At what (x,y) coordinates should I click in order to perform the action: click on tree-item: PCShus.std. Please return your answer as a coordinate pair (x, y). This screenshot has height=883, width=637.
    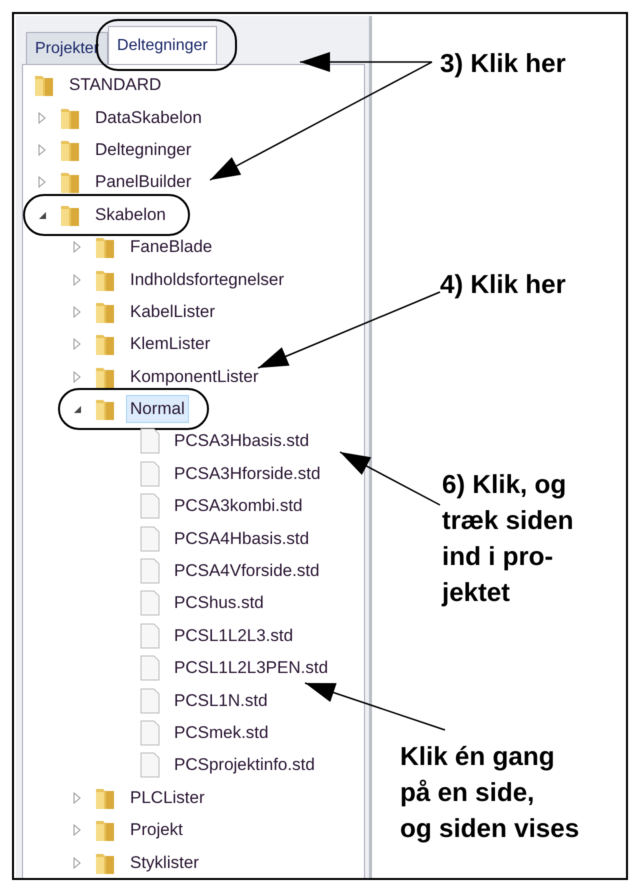
    Looking at the image, I should click on (219, 603).